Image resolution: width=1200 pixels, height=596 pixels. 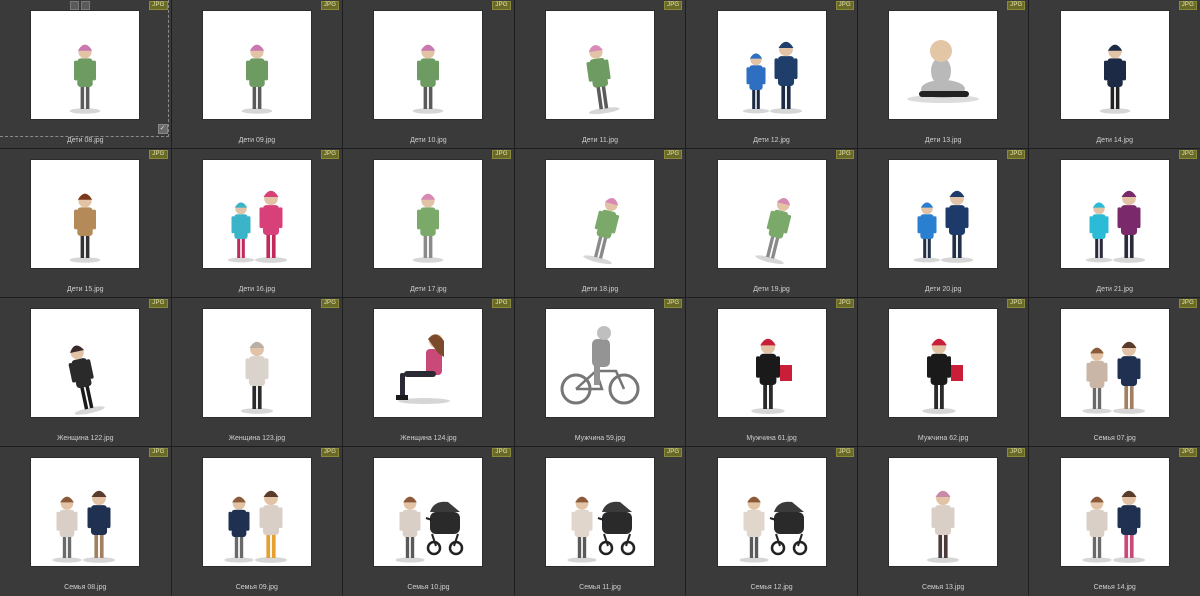 I want to click on thumbnail-item: JPG Женщина 123.jpg, so click(x=257, y=372).